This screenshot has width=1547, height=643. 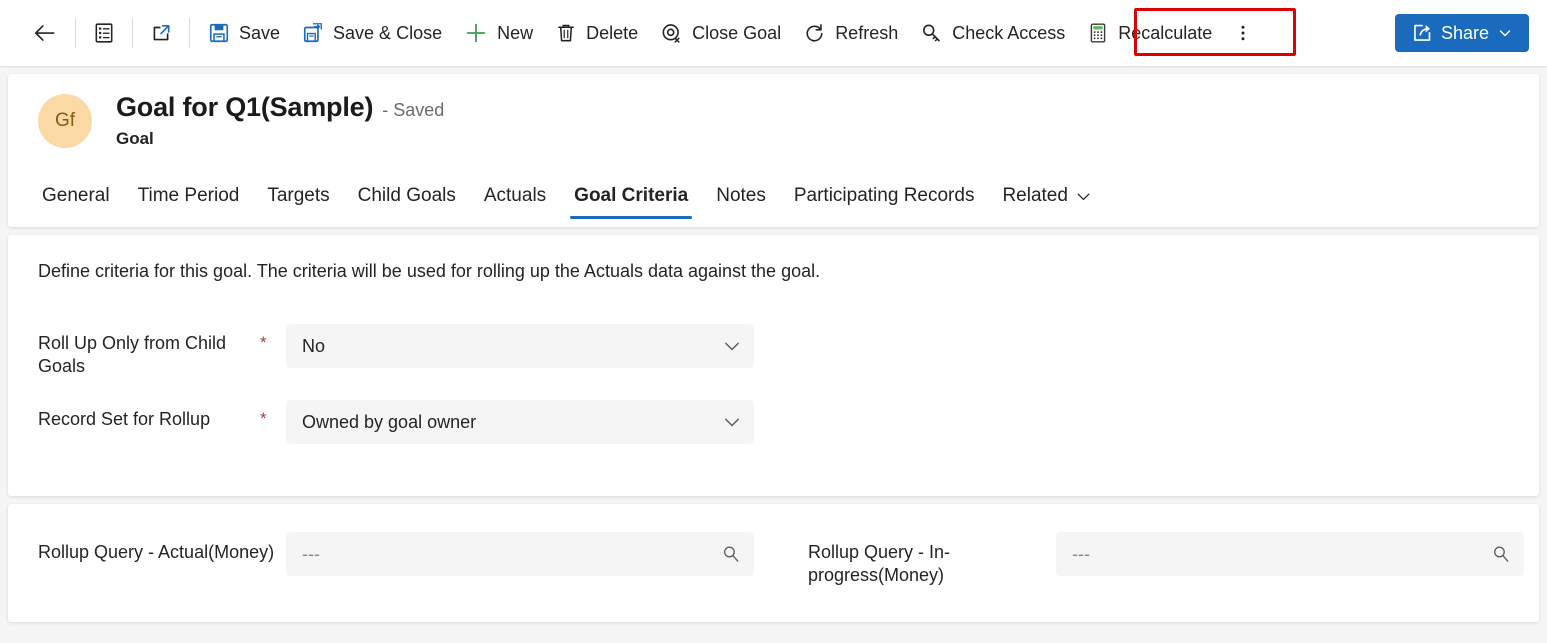 I want to click on save-and-close-icon, so click(x=313, y=33).